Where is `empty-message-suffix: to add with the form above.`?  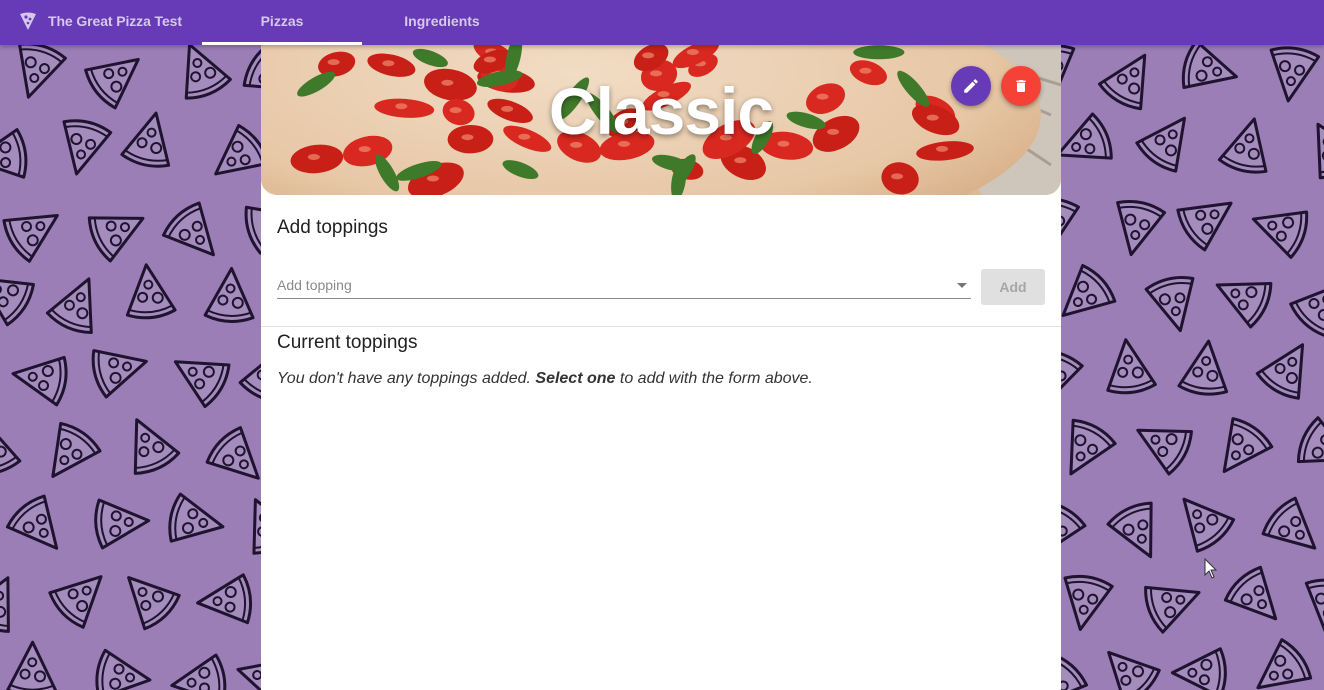 empty-message-suffix: to add with the form above. is located at coordinates (716, 378).